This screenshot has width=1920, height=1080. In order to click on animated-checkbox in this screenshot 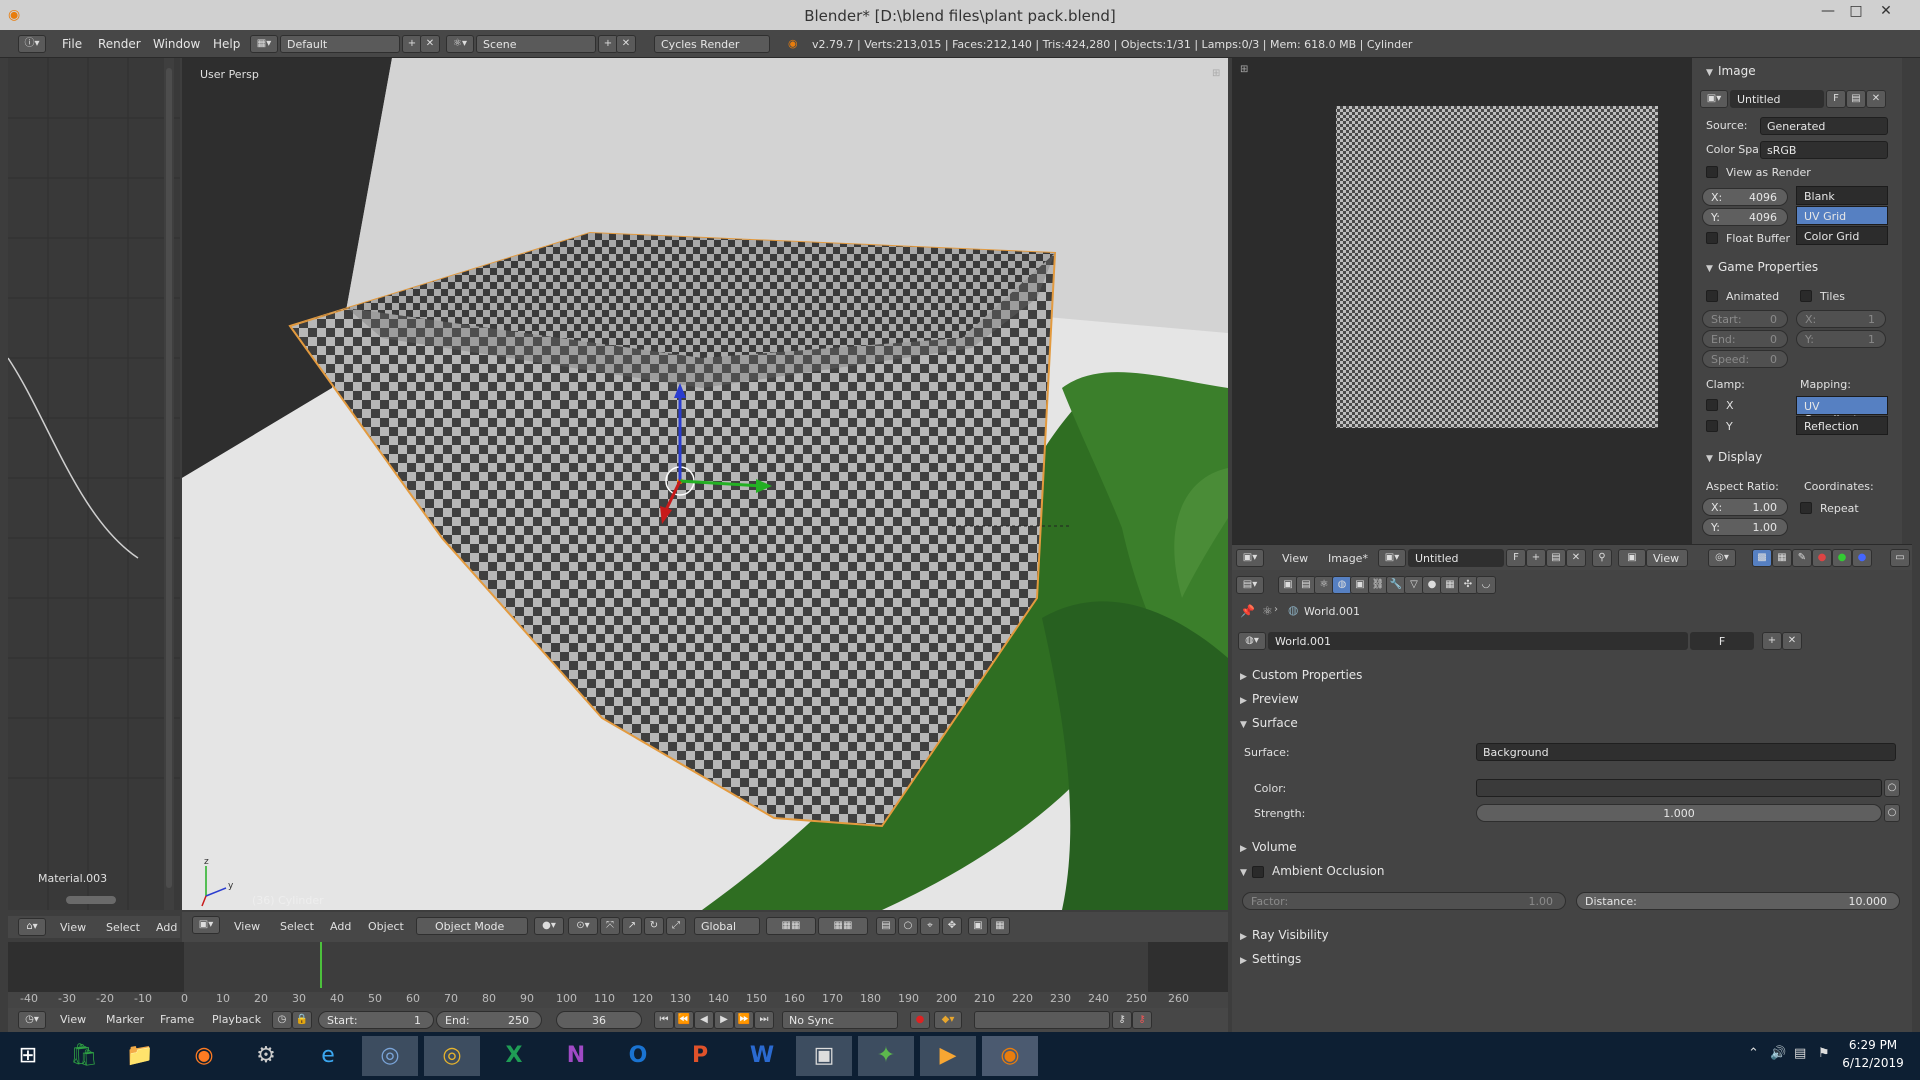, I will do `click(1712, 296)`.